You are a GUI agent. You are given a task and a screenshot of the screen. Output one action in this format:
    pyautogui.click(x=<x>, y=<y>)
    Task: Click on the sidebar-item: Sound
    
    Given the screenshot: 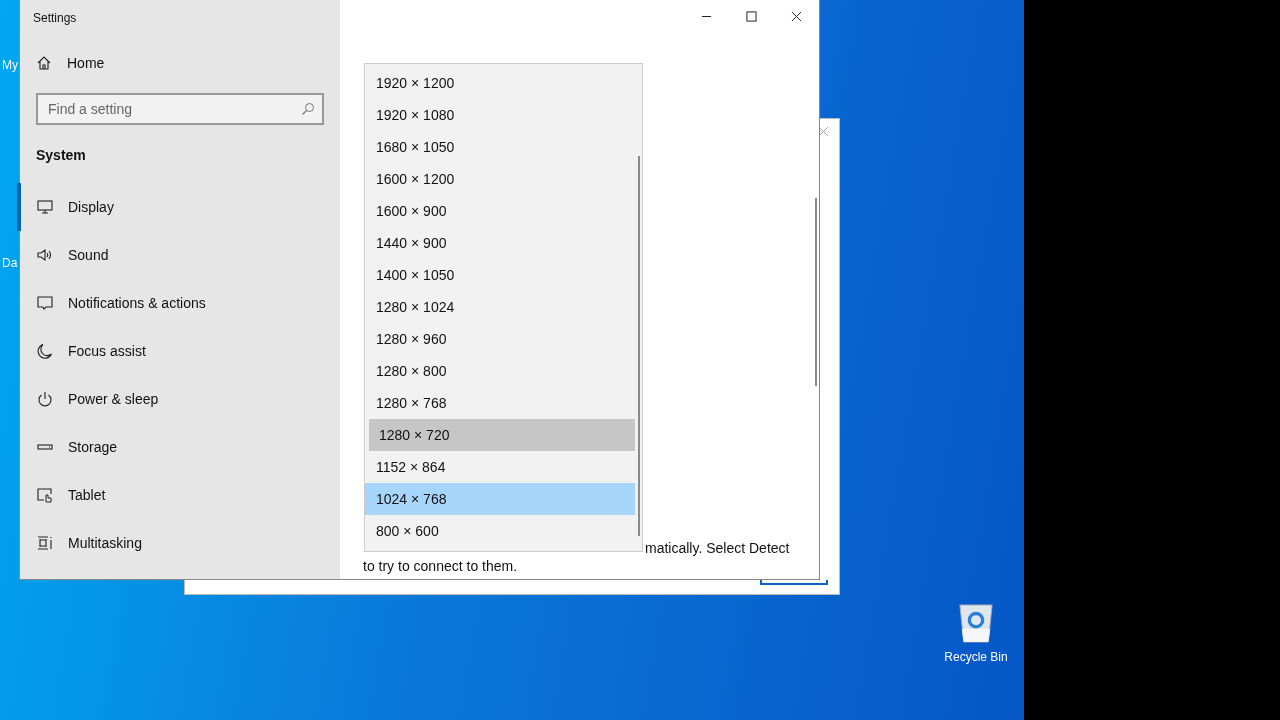 What is the action you would take?
    pyautogui.click(x=178, y=255)
    